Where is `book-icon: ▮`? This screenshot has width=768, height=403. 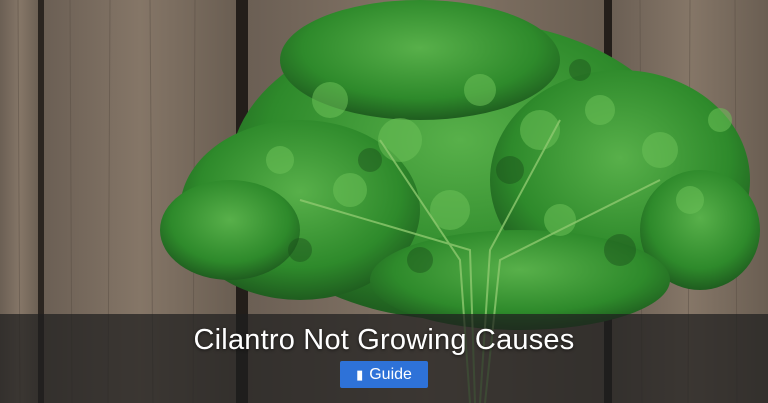 book-icon: ▮ is located at coordinates (360, 374).